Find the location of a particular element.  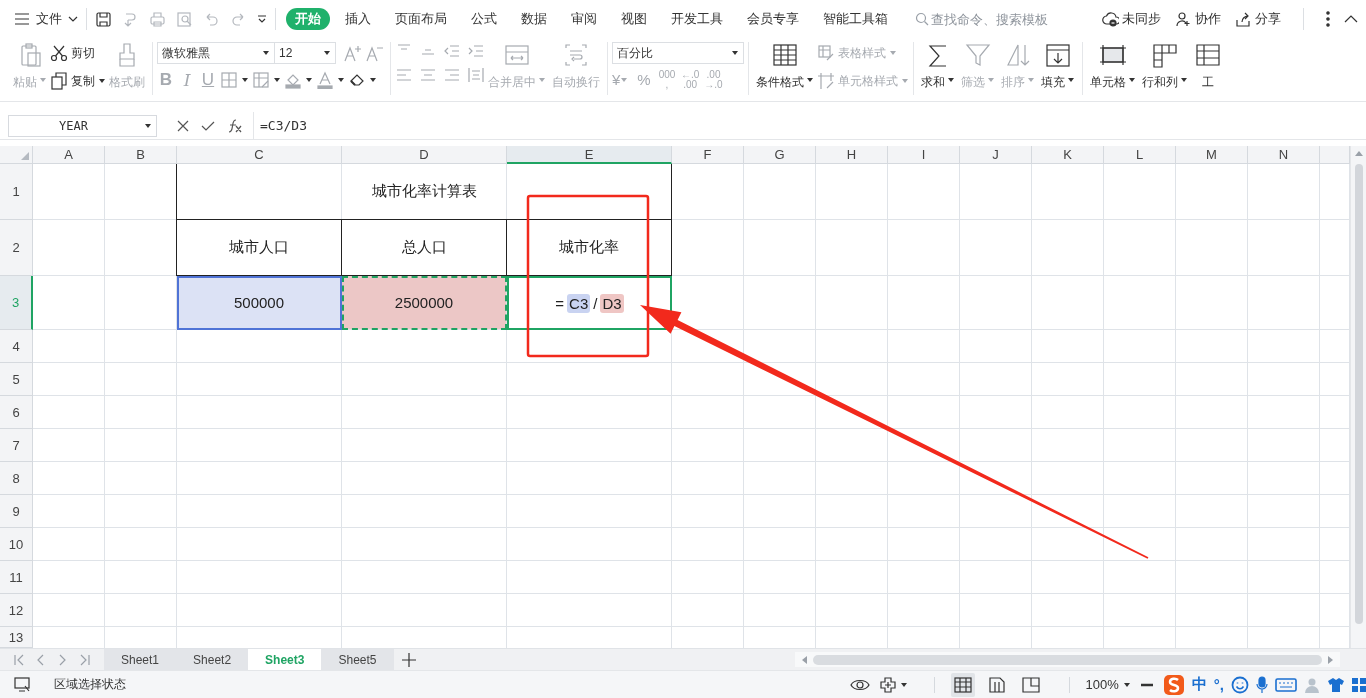

print-preview-icon is located at coordinates (184, 19).